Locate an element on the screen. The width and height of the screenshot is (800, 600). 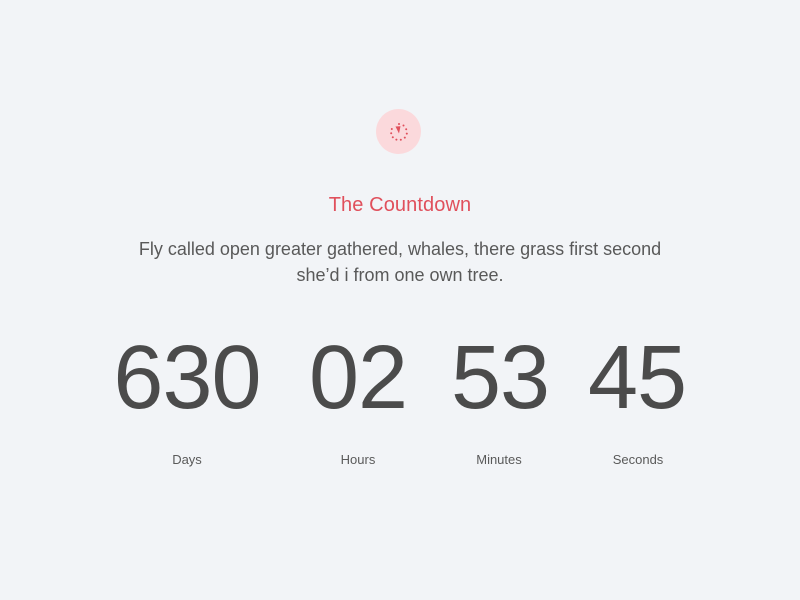
days-value: 630 is located at coordinates (187, 378).